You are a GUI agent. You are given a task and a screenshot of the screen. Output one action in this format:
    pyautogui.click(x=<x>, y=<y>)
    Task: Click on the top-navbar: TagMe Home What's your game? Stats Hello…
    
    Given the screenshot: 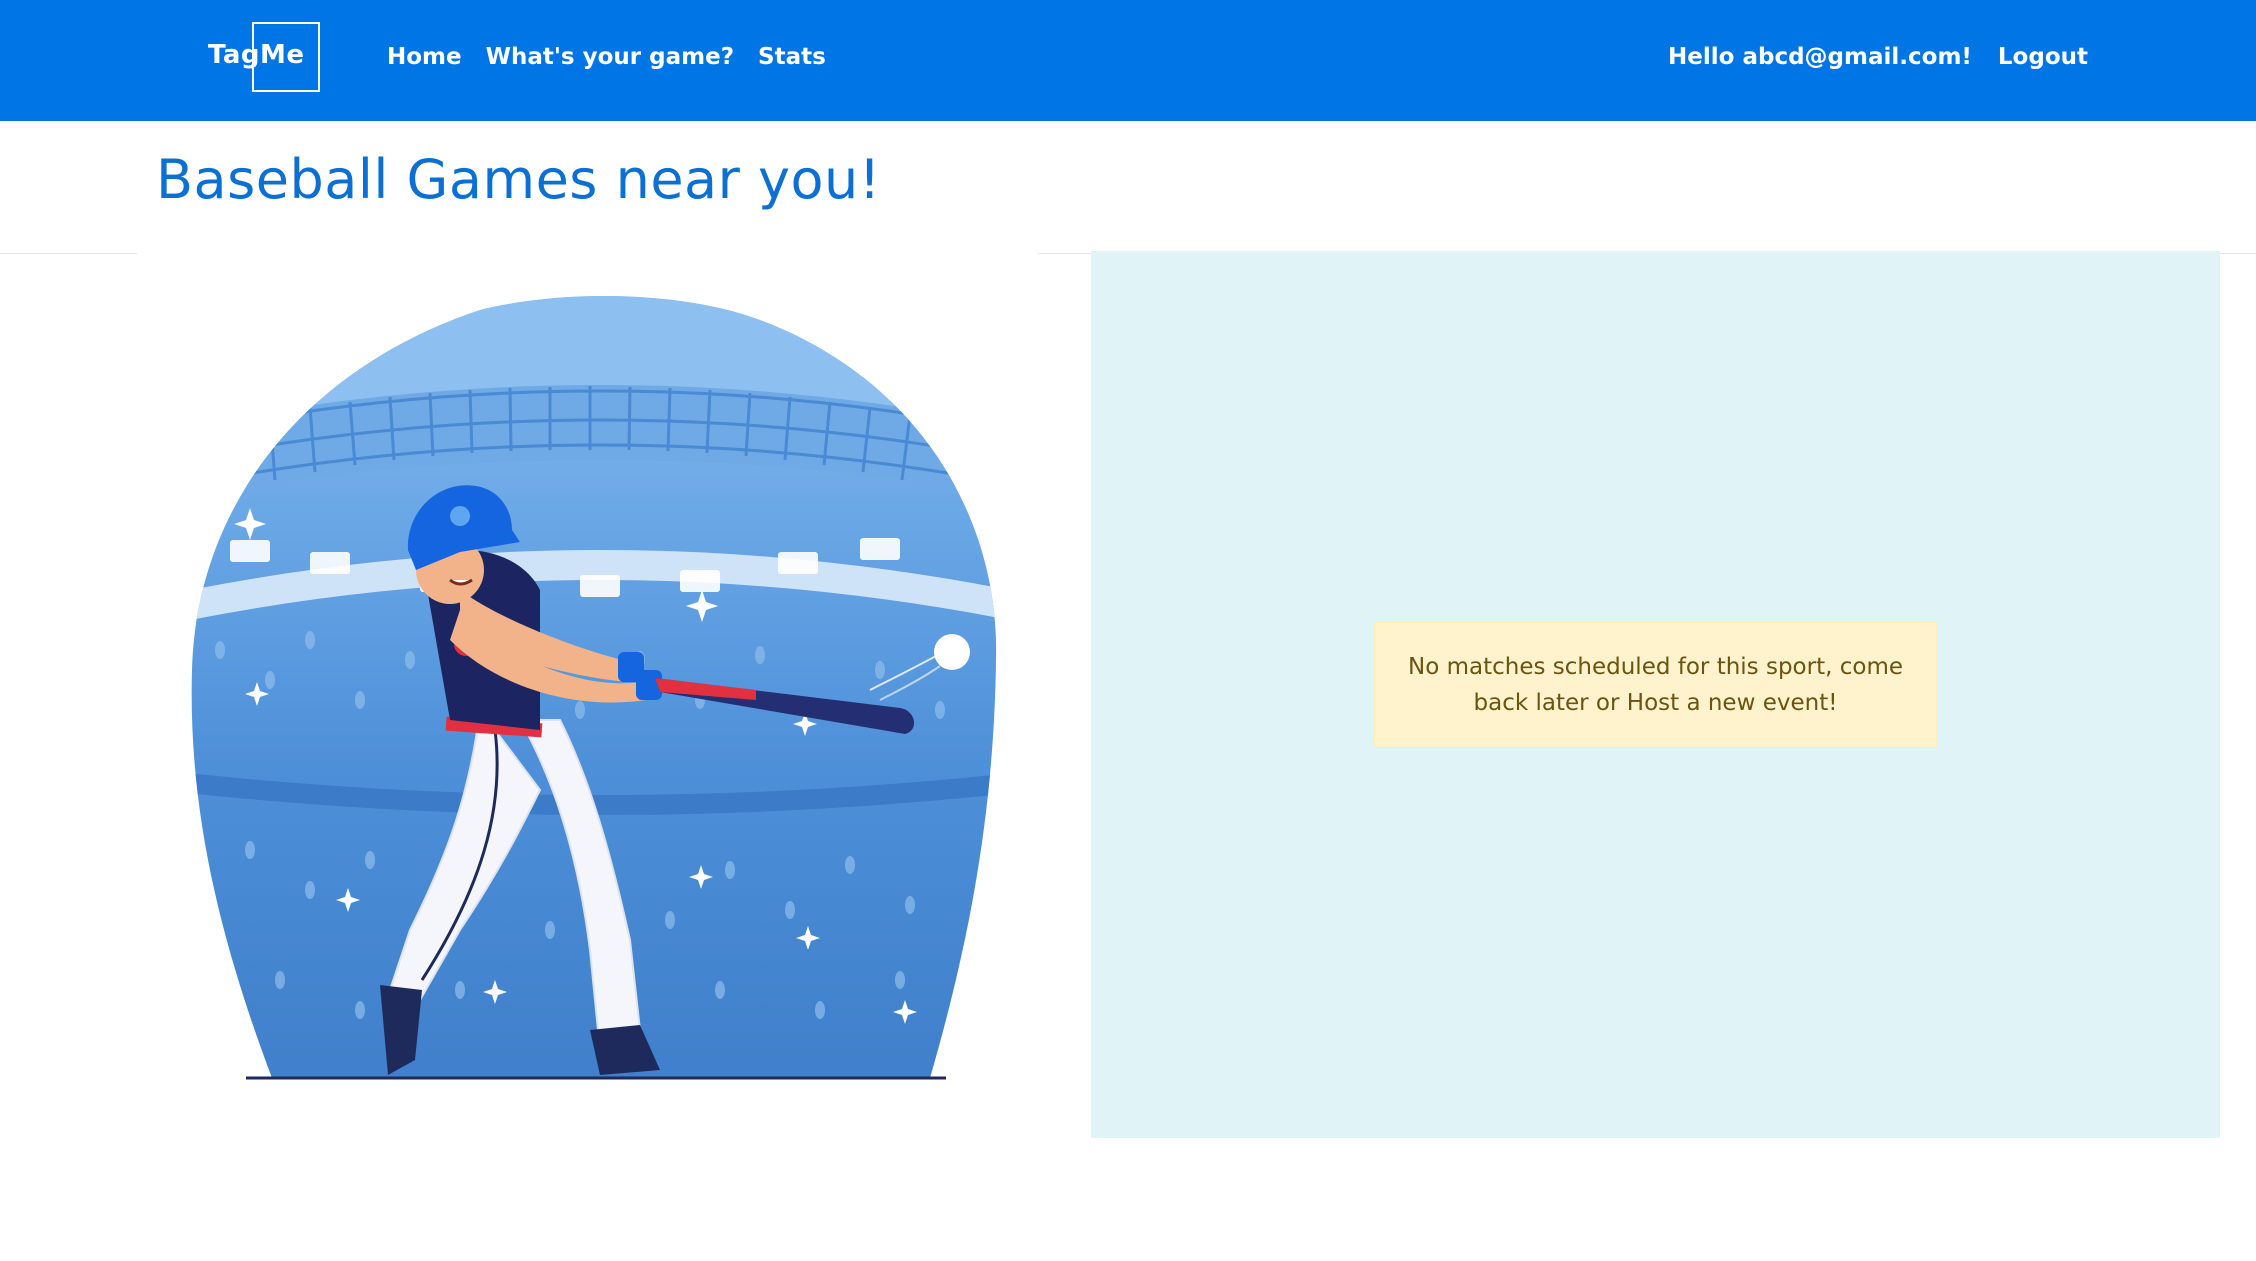 What is the action you would take?
    pyautogui.click(x=1128, y=60)
    